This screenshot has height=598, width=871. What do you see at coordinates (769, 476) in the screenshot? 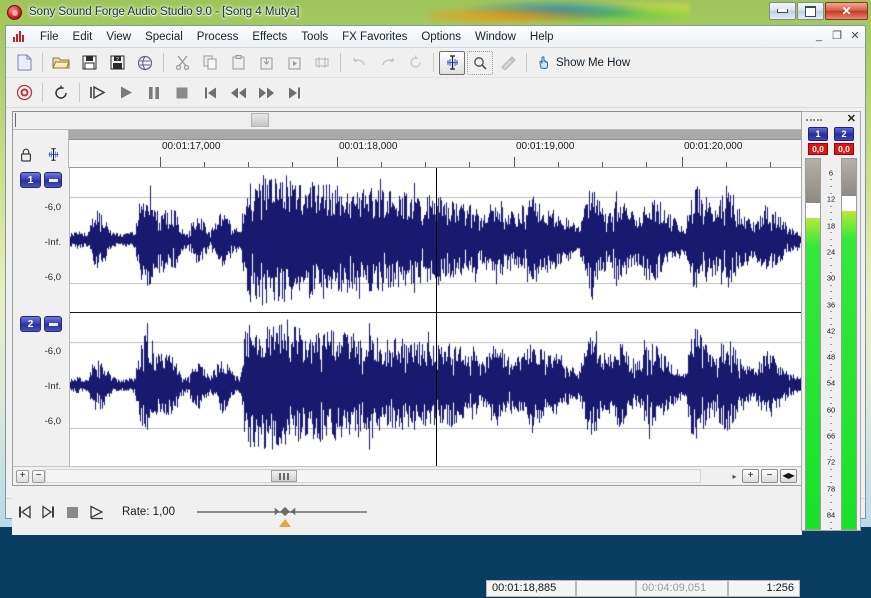
I see `zoom-out-button: −` at bounding box center [769, 476].